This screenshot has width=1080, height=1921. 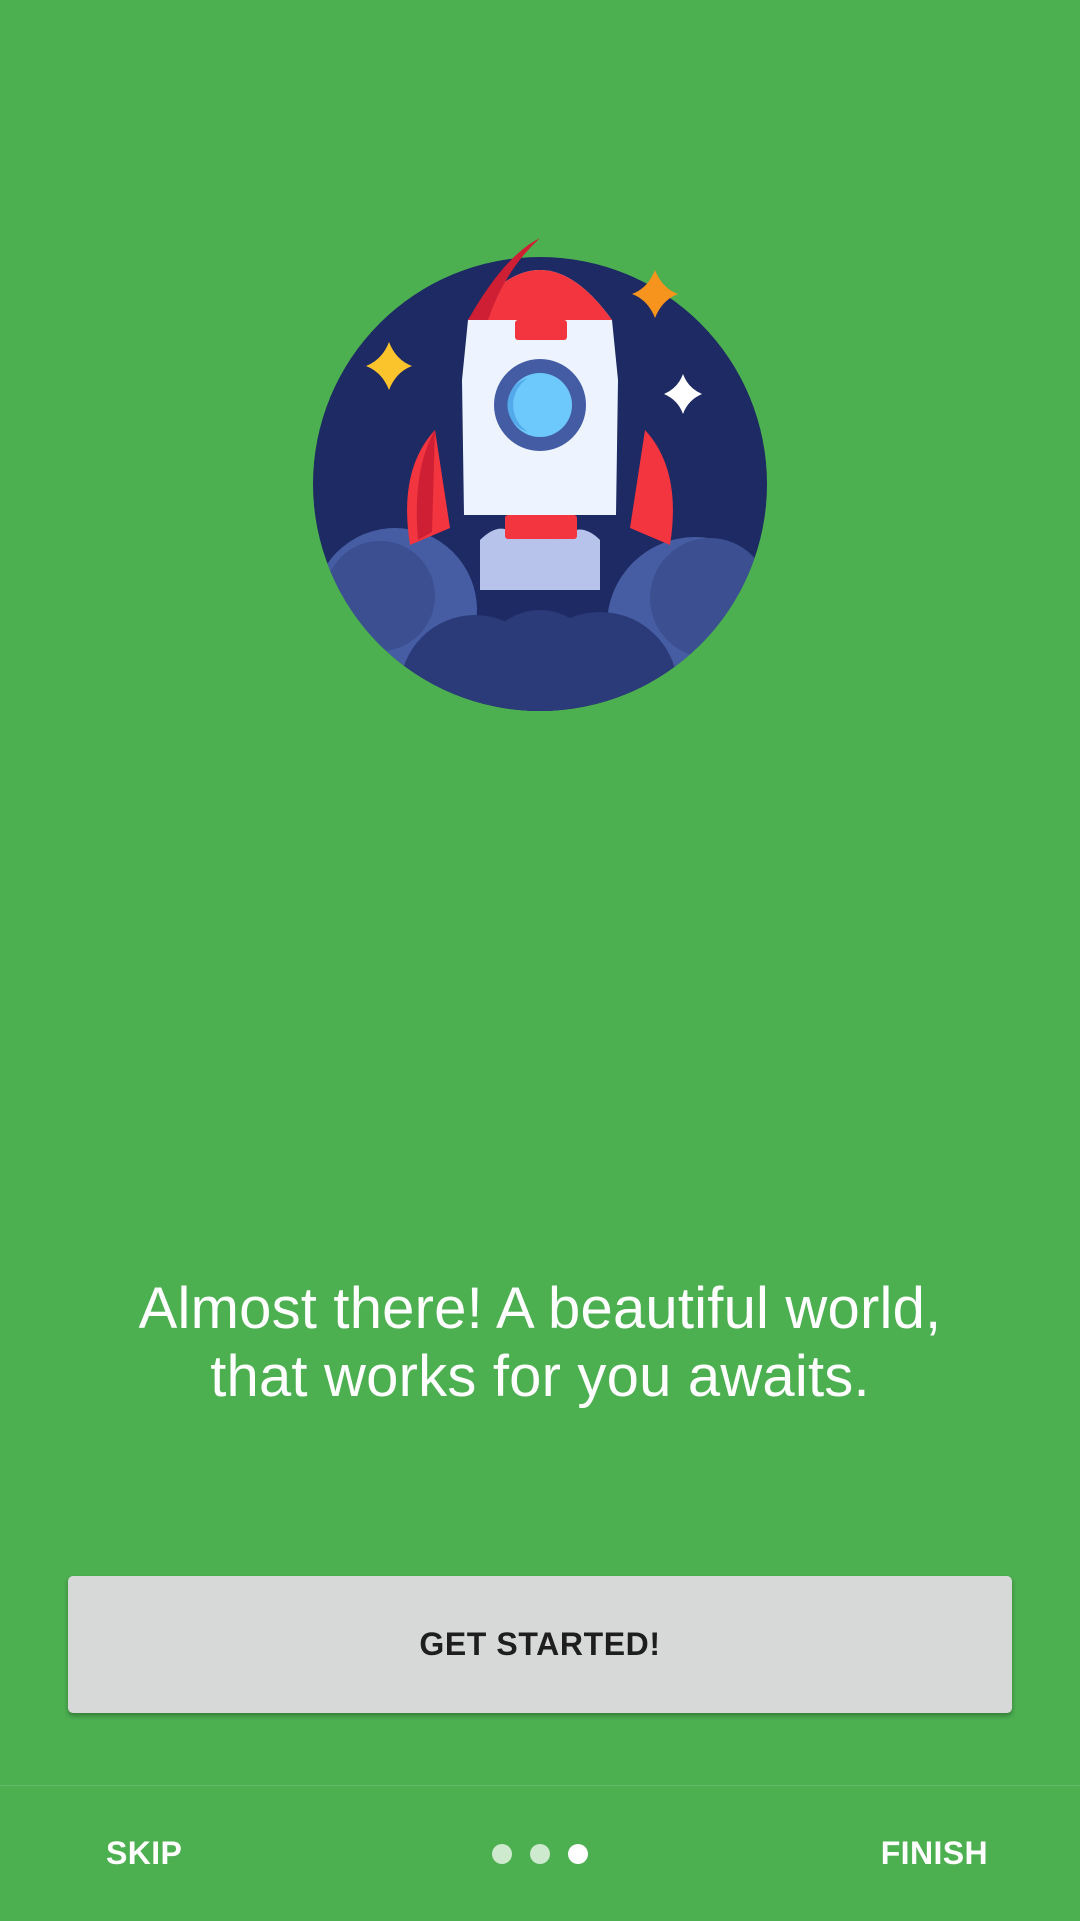 I want to click on headline-line-1: Almost there! A beautiful world,, so click(x=540, y=1308).